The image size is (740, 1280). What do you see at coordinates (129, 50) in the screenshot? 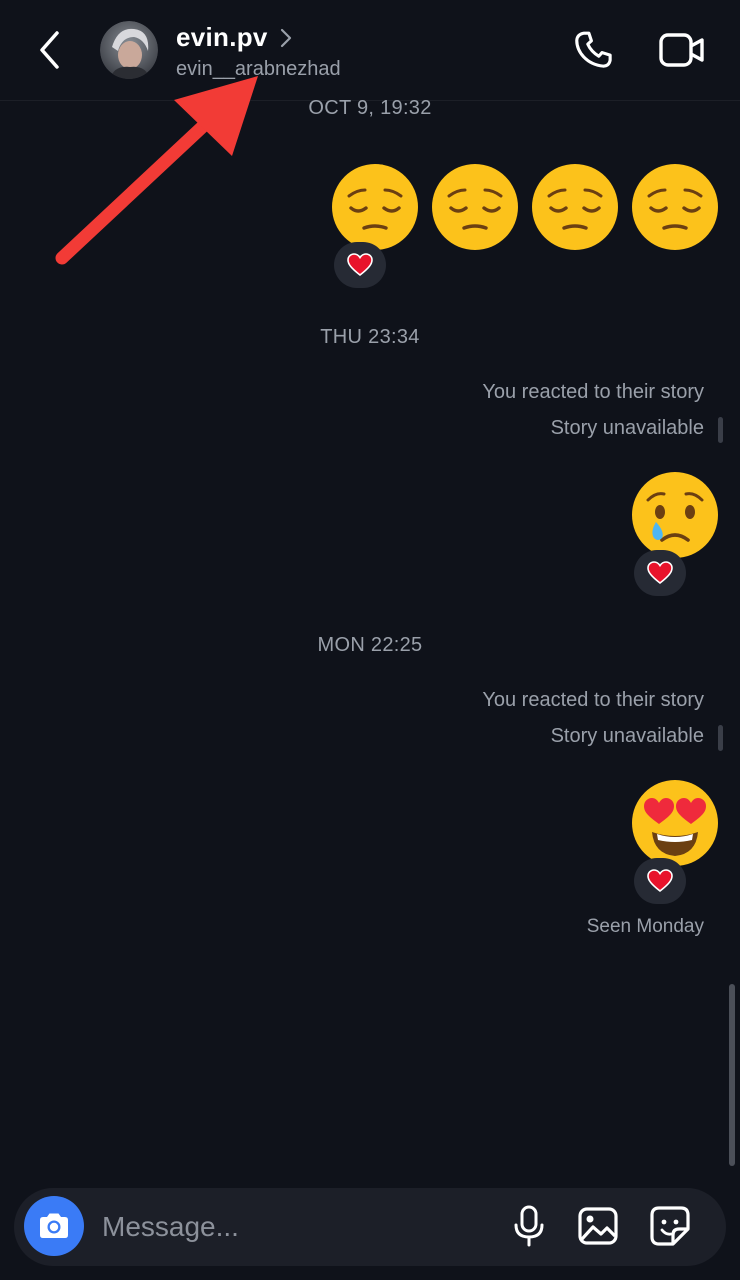
I see `avatar` at bounding box center [129, 50].